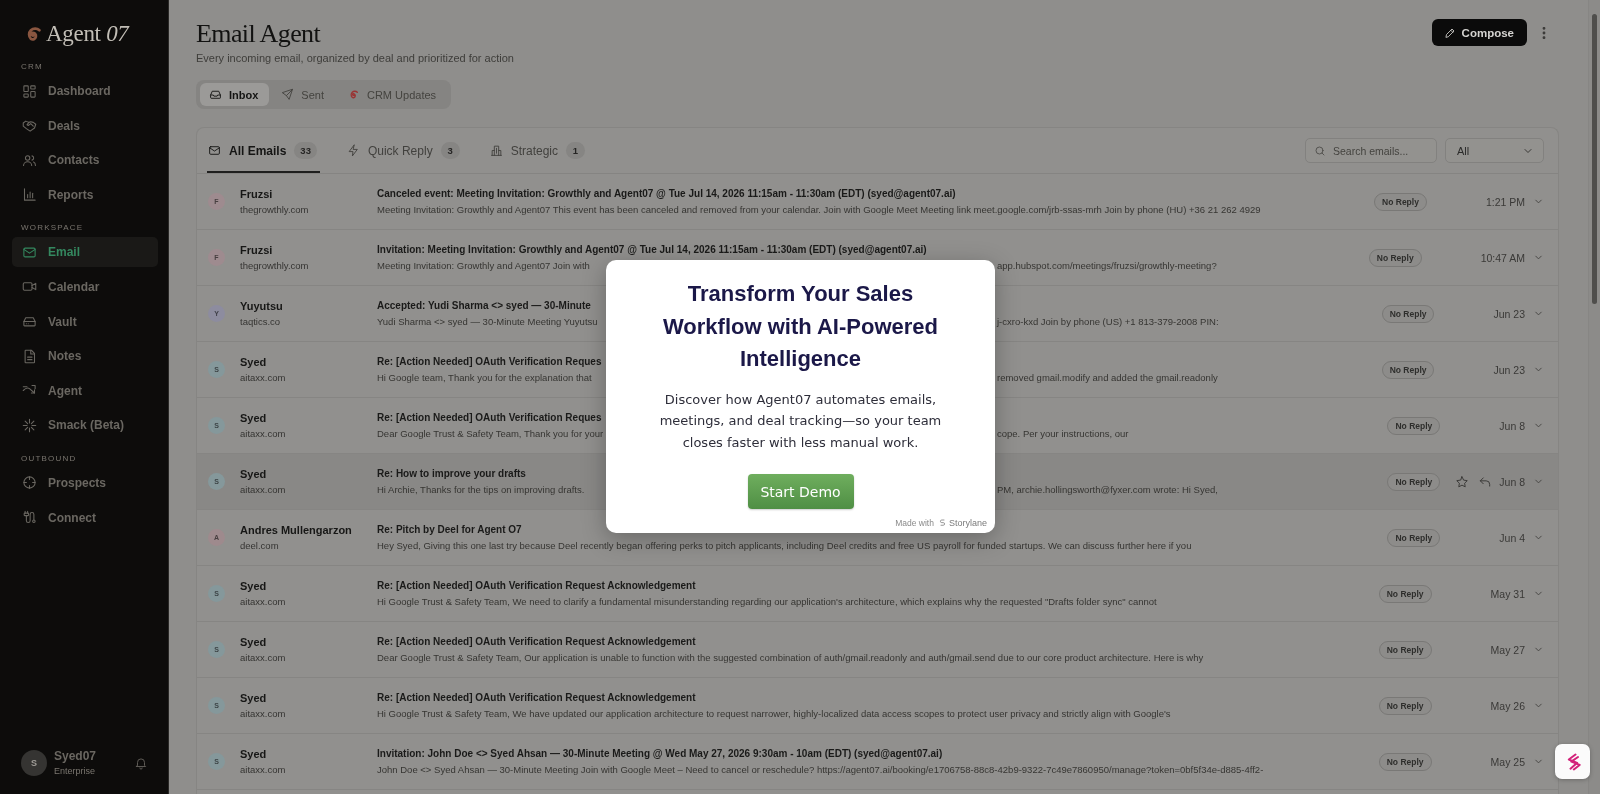 This screenshot has height=794, width=1600. What do you see at coordinates (87, 34) in the screenshot?
I see `logo-text: Agent 07` at bounding box center [87, 34].